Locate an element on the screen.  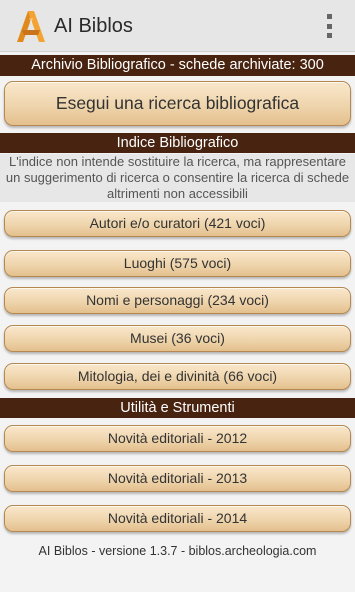
tools-section-header: Utilità e Strumenti is located at coordinates (177, 408).